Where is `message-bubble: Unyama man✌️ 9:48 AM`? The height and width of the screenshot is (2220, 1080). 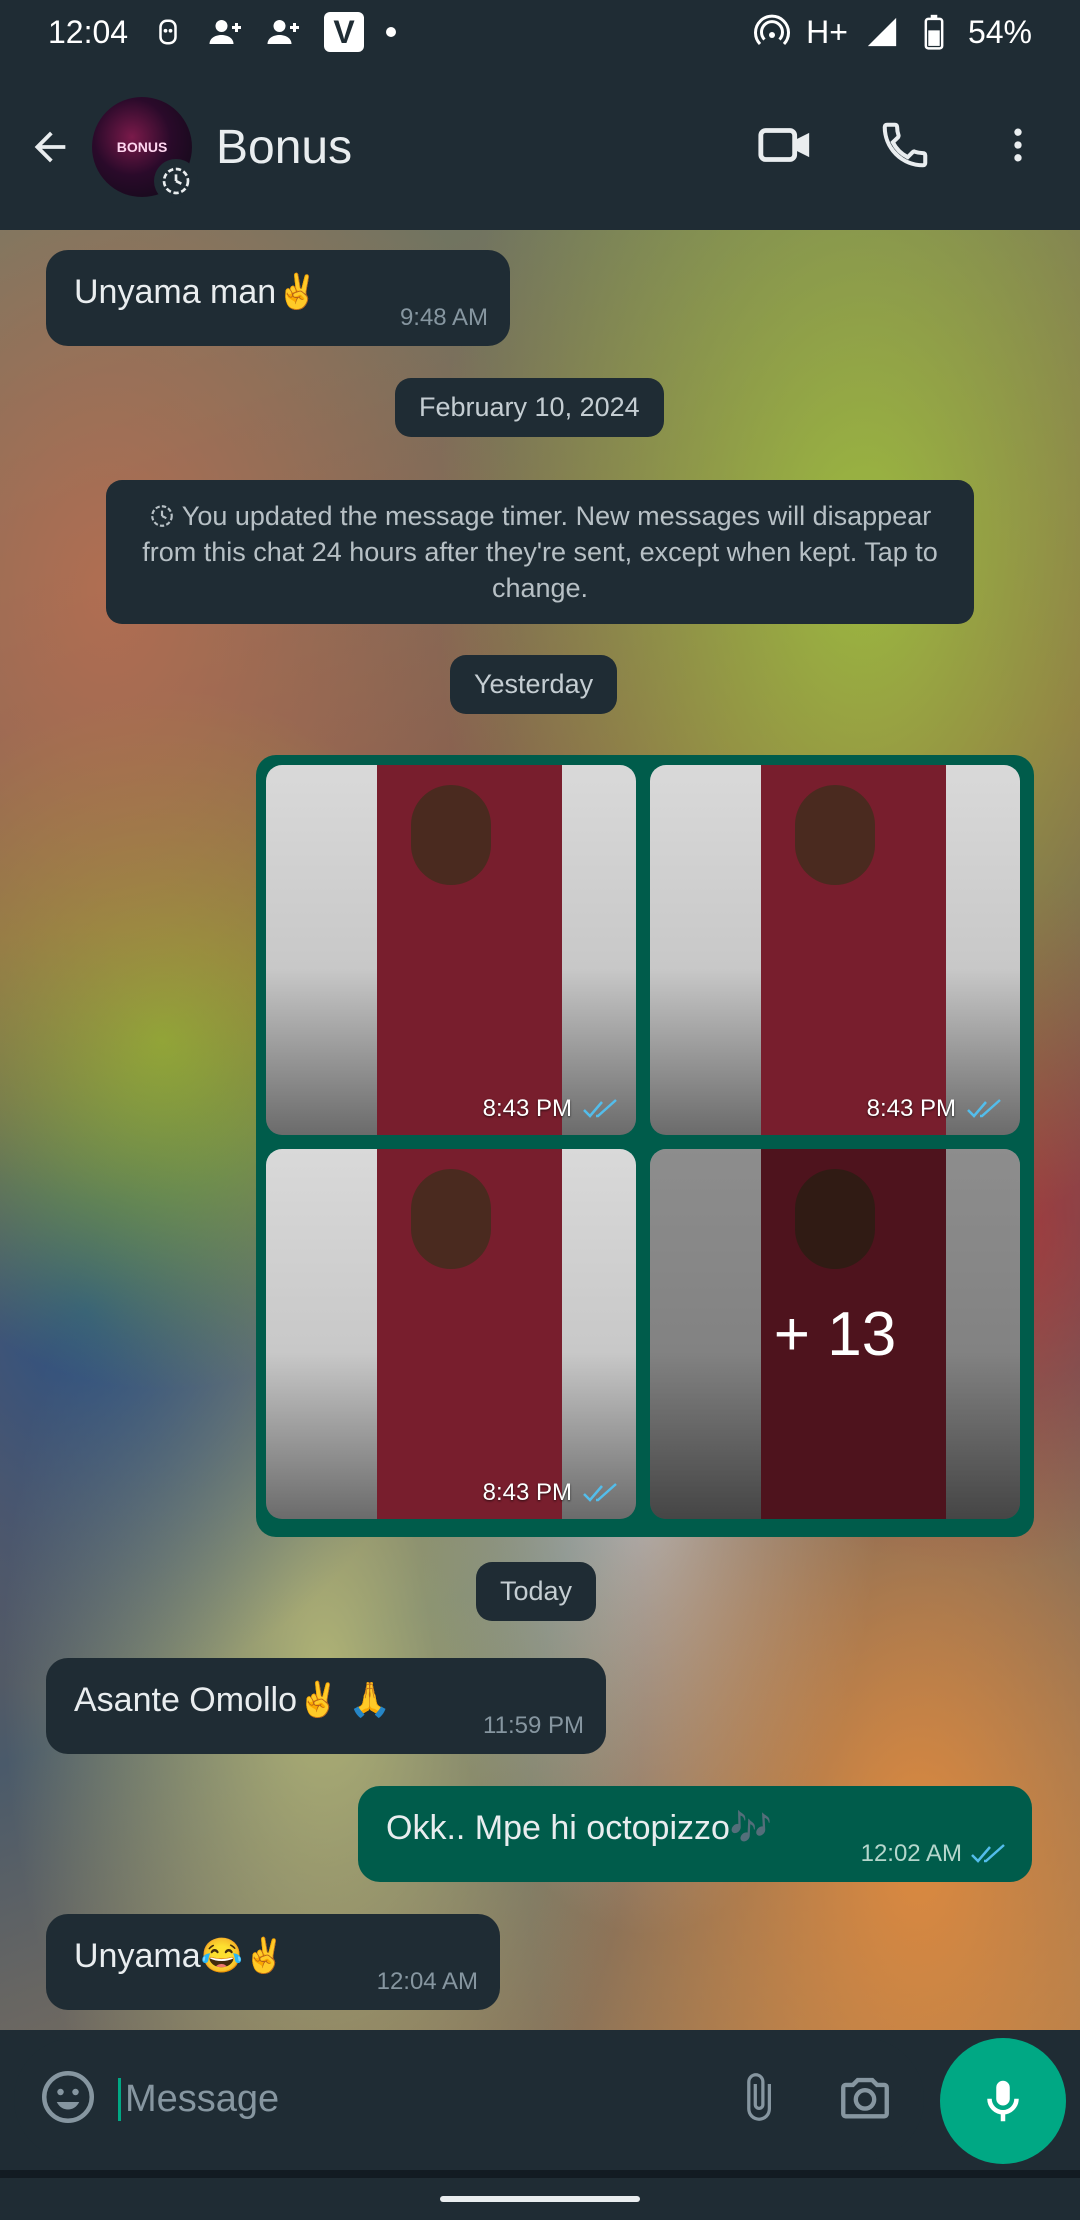
message-bubble: Unyama man✌️ 9:48 AM is located at coordinates (278, 298).